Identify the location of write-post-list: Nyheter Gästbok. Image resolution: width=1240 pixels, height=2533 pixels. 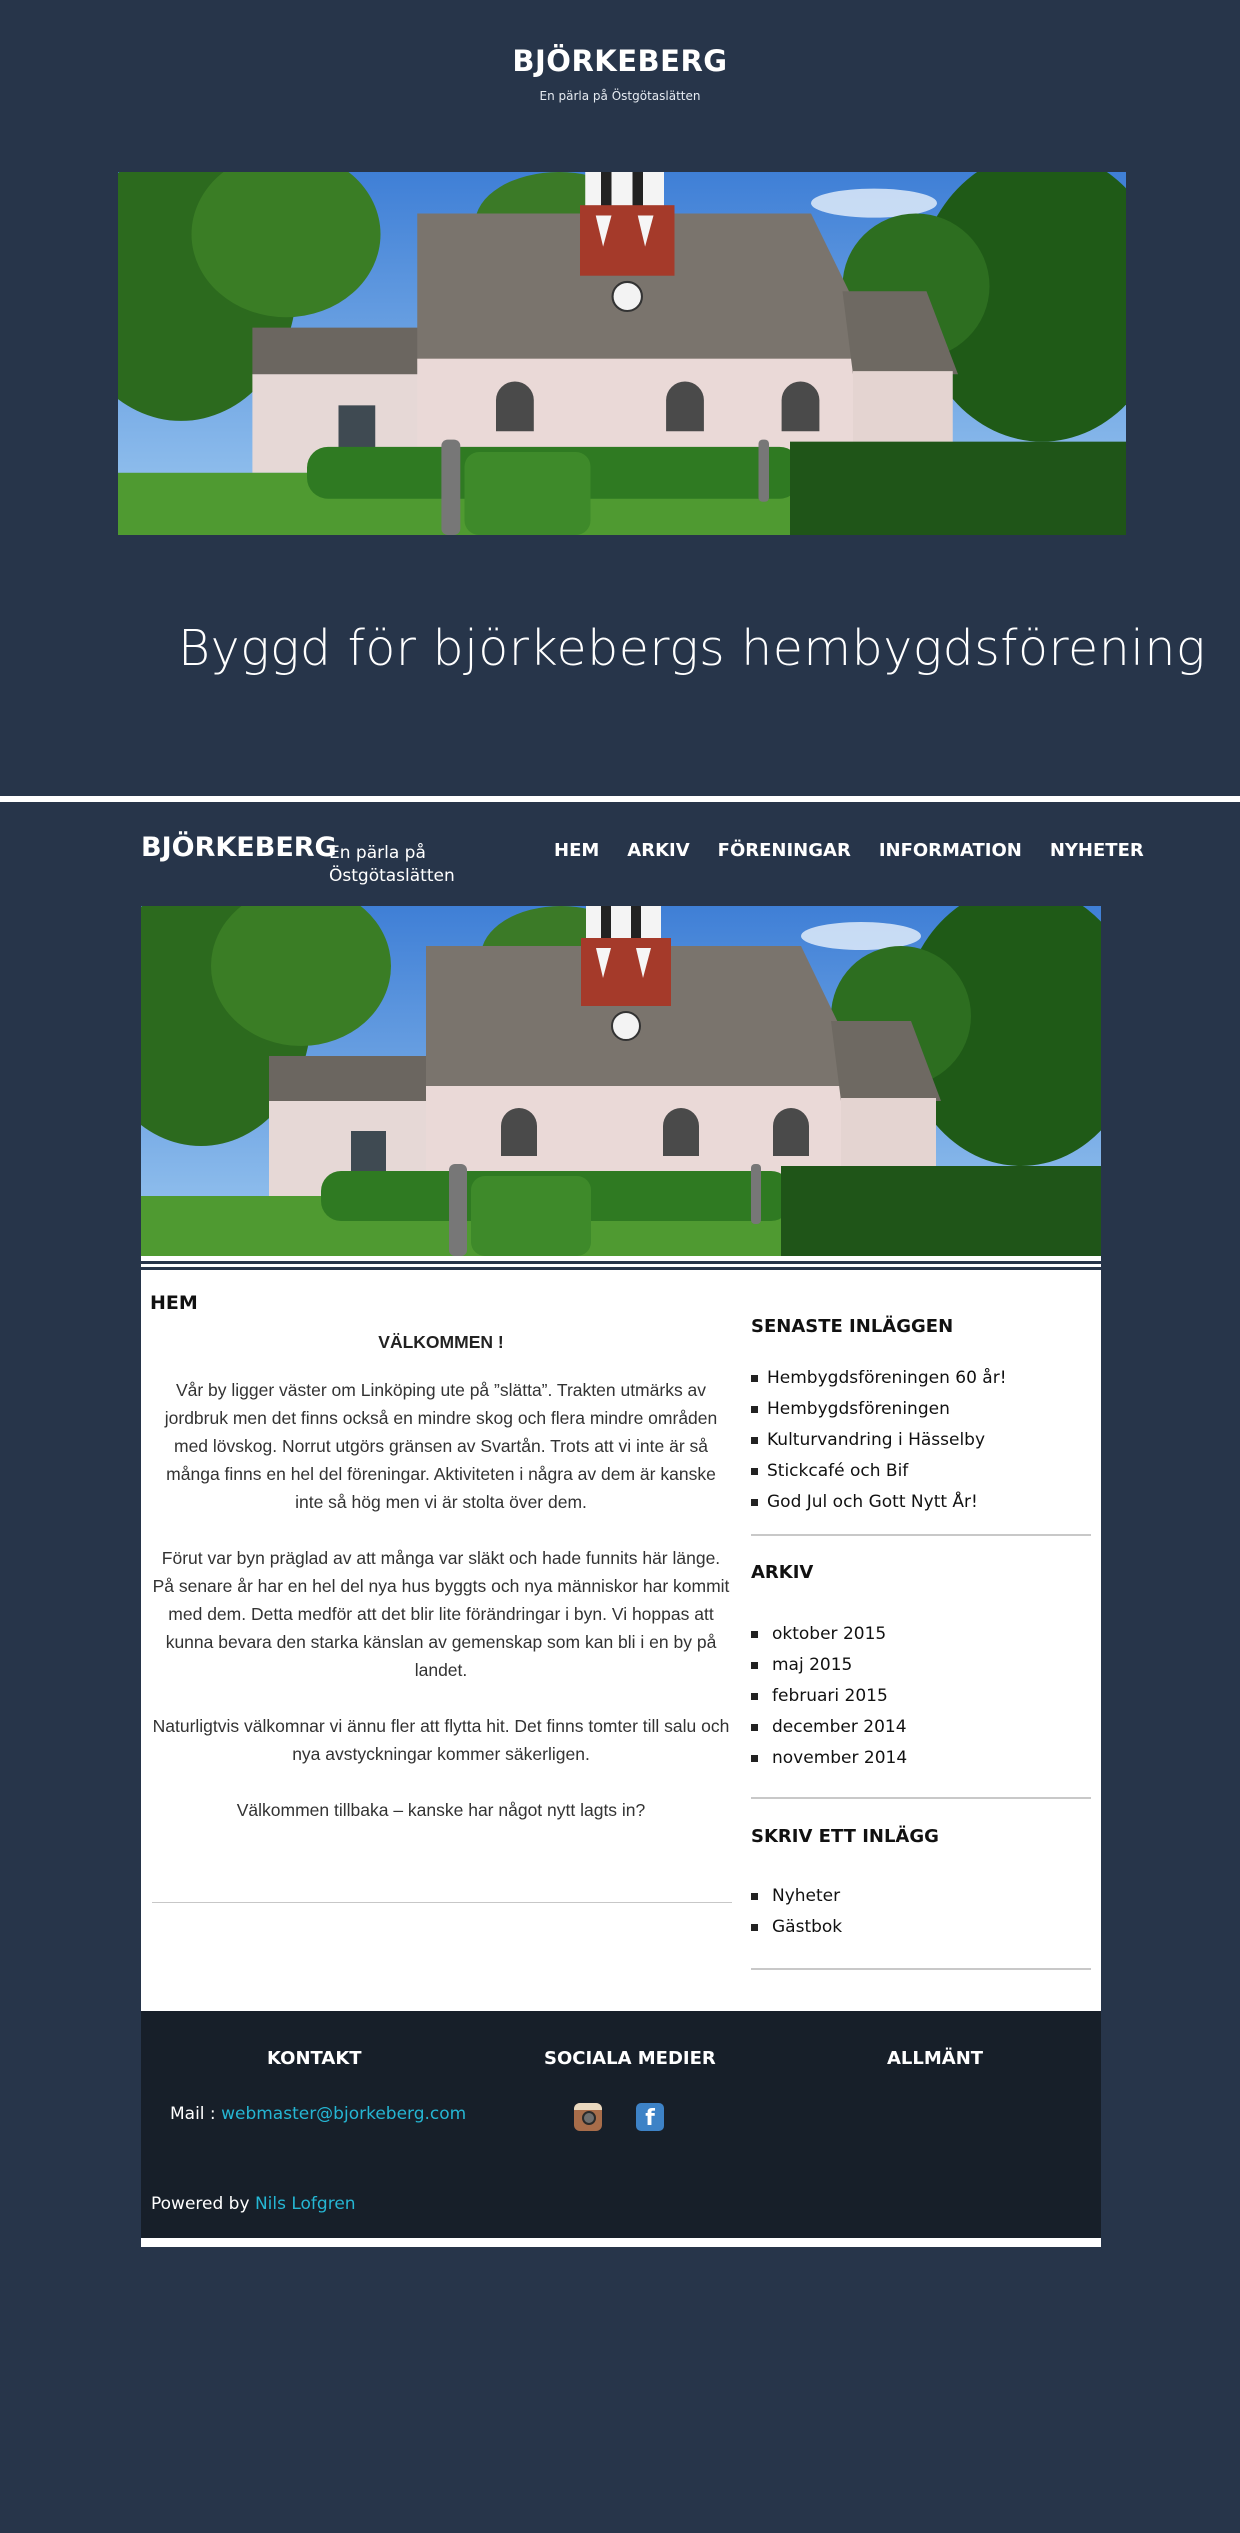
(796, 1915).